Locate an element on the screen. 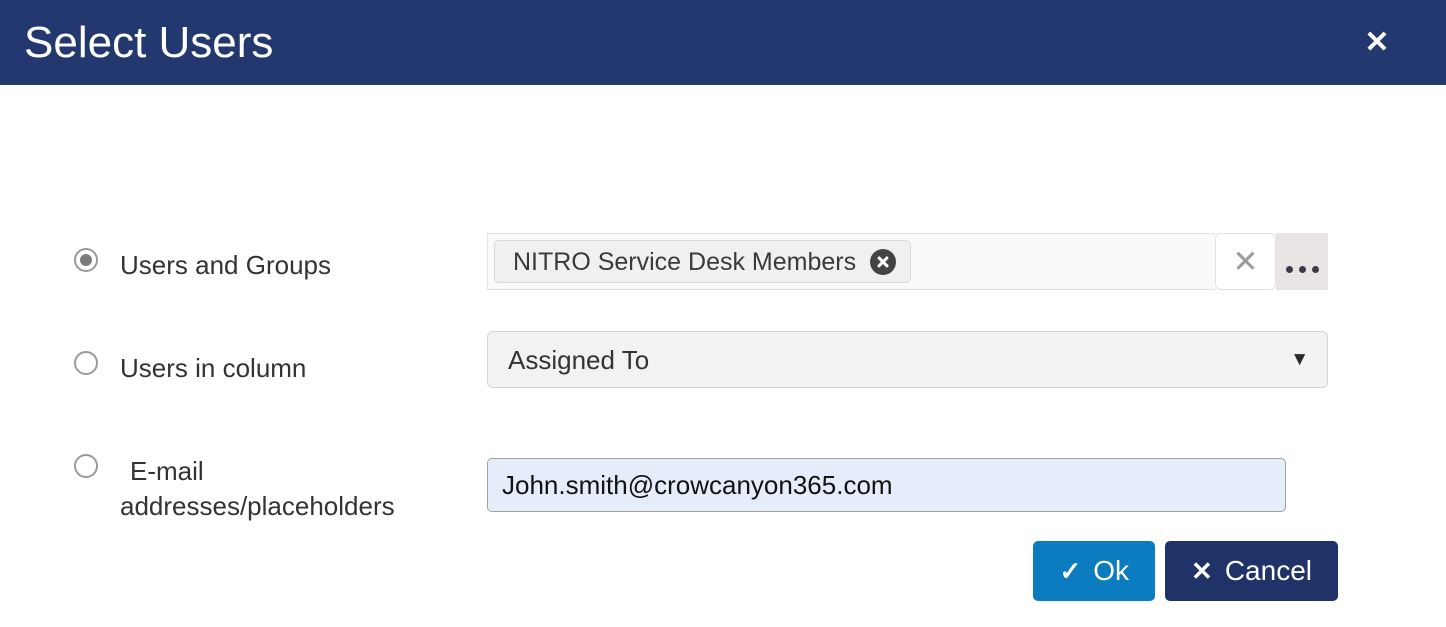 Image resolution: width=1446 pixels, height=627 pixels. people-picker-browse-button is located at coordinates (1302, 261).